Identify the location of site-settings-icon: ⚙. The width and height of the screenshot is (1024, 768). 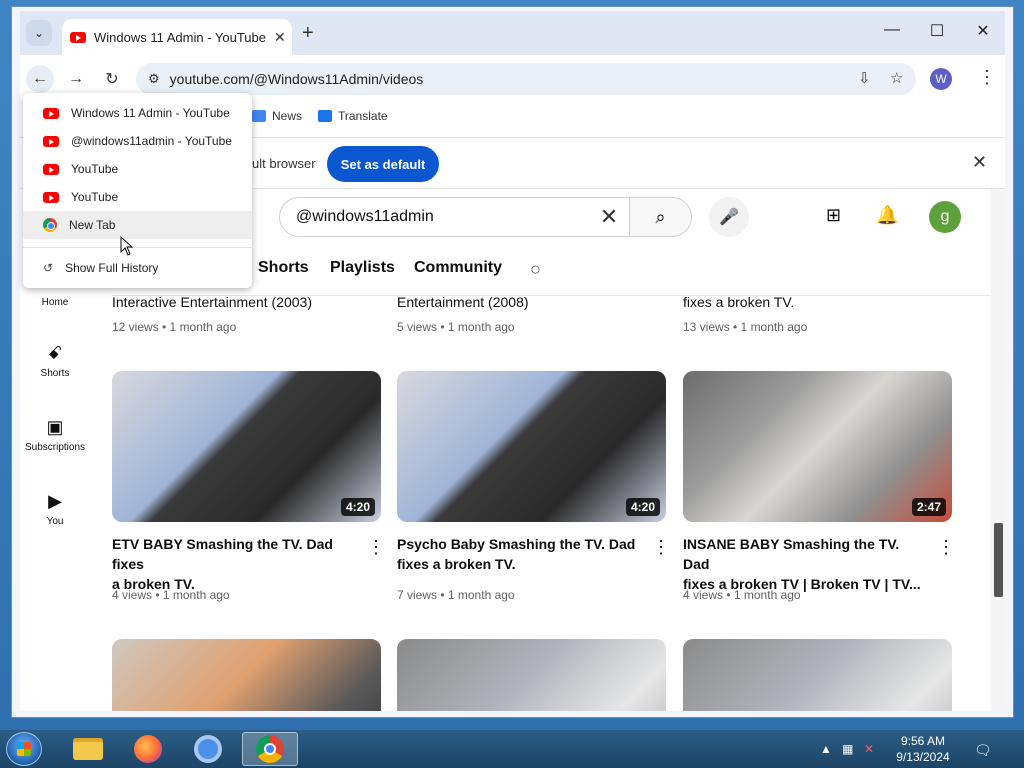
(154, 79).